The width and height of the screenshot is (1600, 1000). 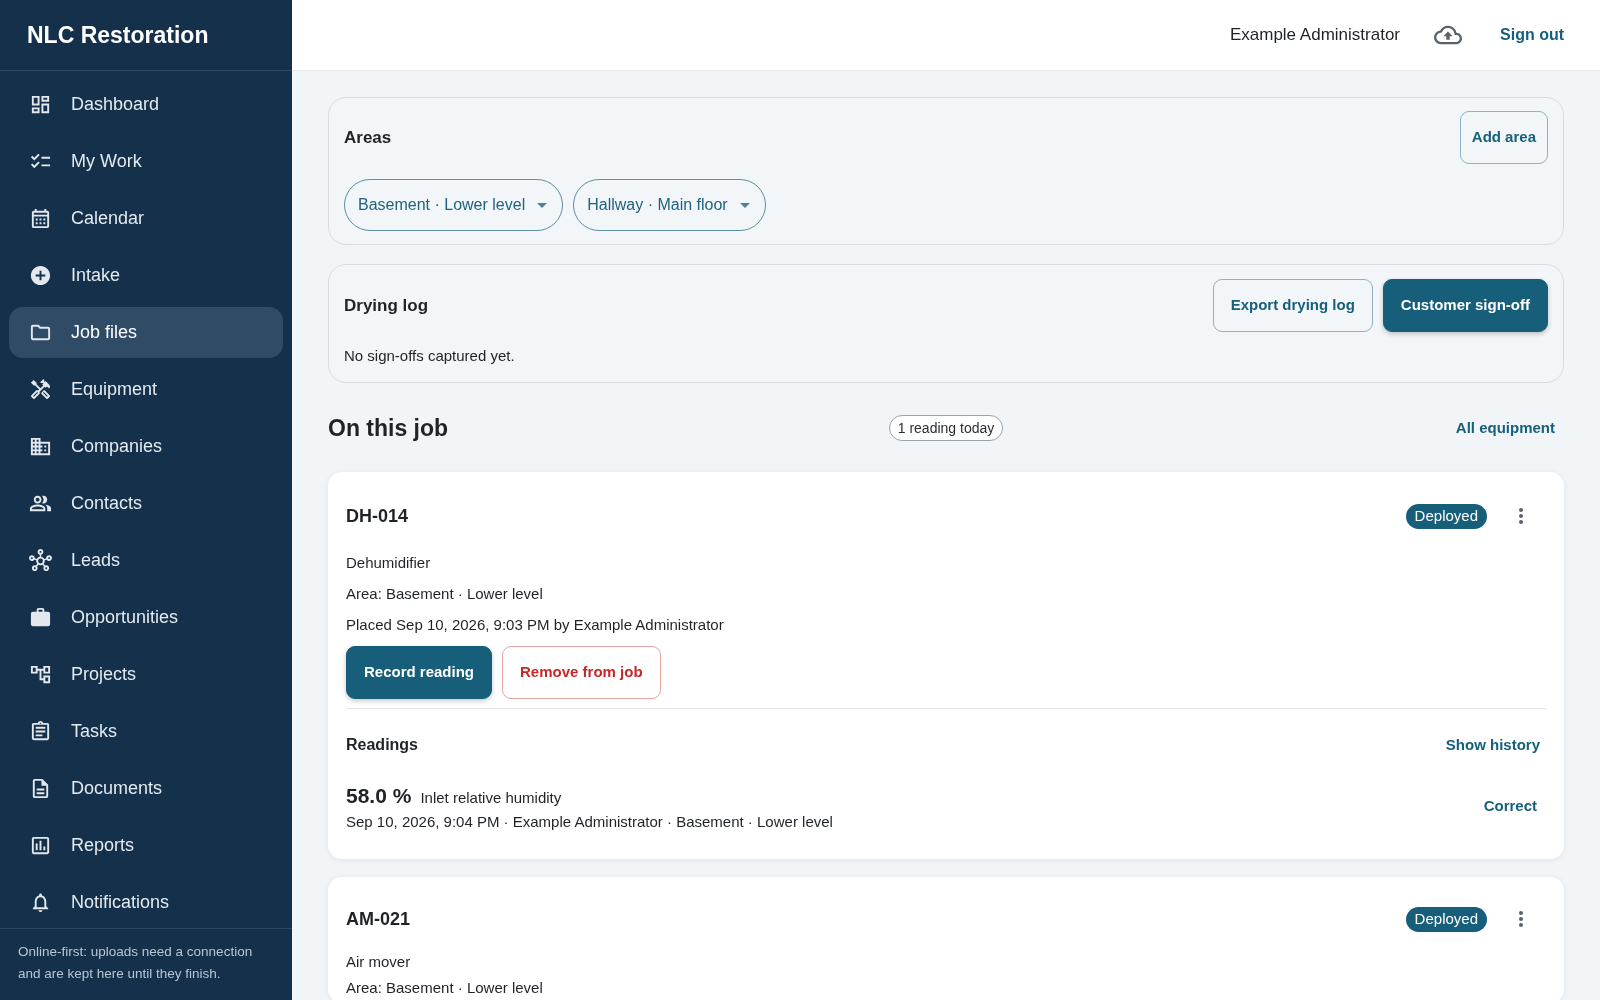 I want to click on section-heading: On this job, so click(x=388, y=428).